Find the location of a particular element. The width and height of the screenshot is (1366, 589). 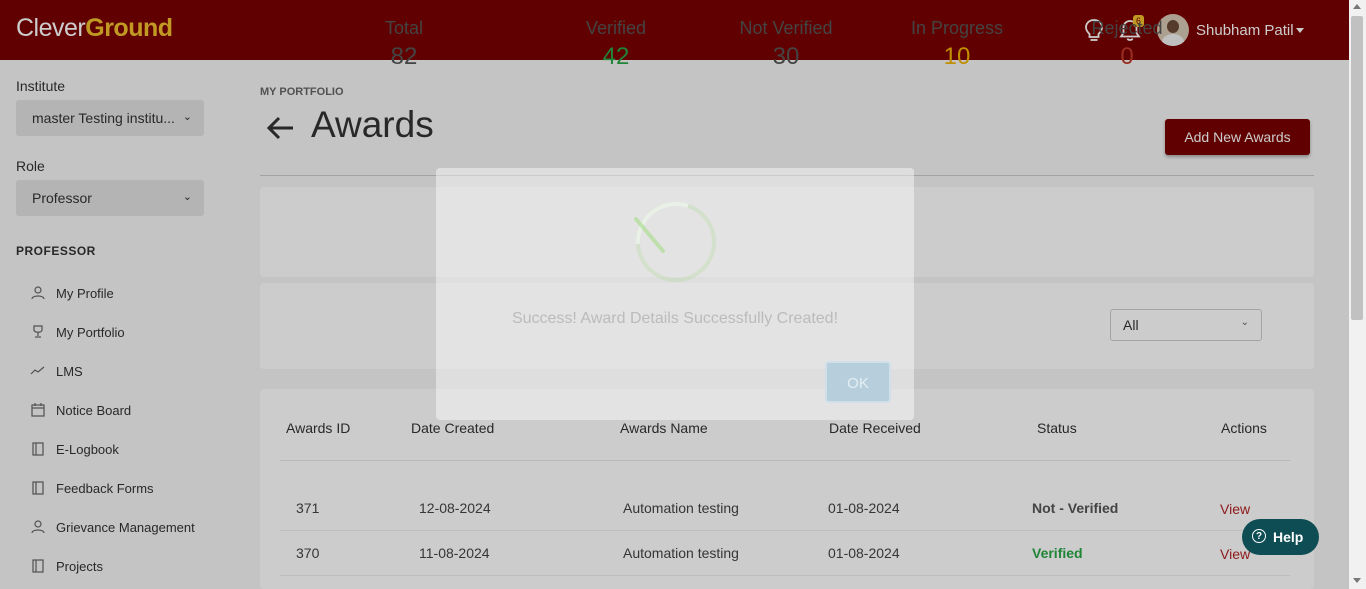

scroll-up-arrow-icon is located at coordinates (1357, 6).